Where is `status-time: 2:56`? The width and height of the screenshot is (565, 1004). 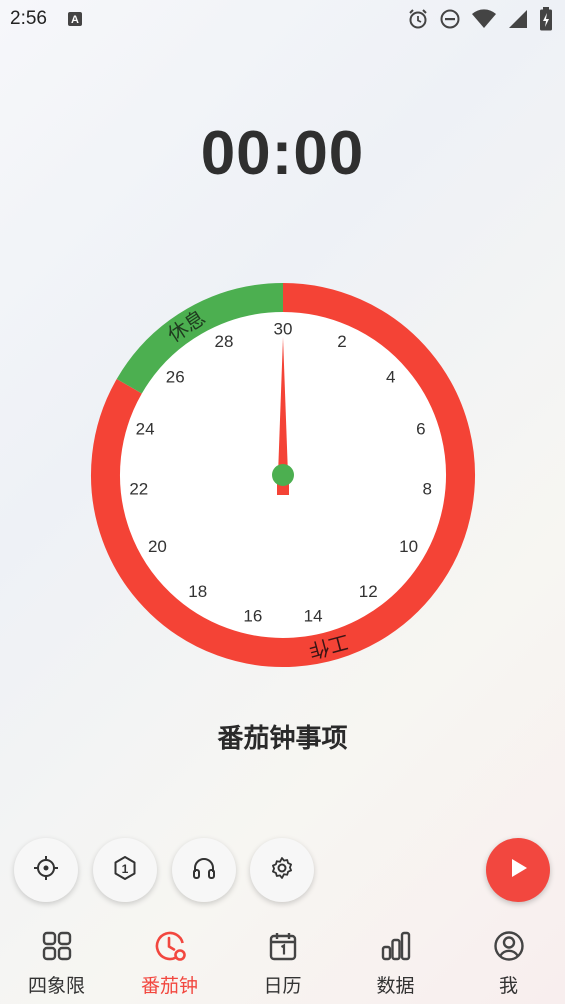 status-time: 2:56 is located at coordinates (28, 18).